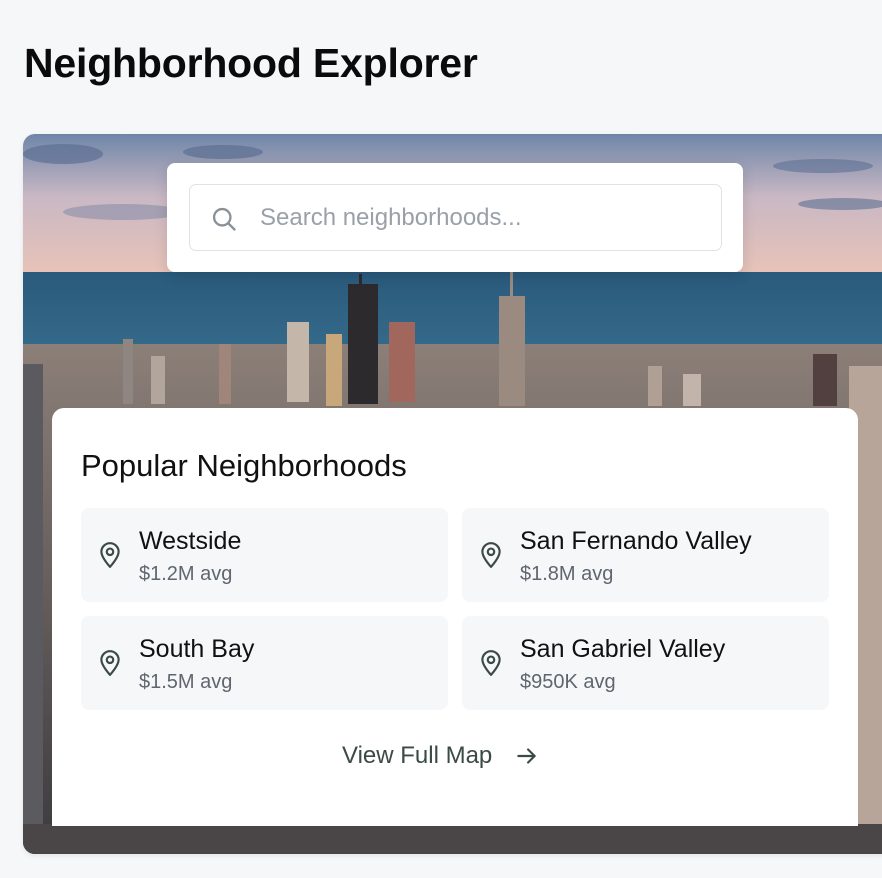 The width and height of the screenshot is (882, 878). I want to click on section-title: Popular Neighborhoods, so click(244, 465).